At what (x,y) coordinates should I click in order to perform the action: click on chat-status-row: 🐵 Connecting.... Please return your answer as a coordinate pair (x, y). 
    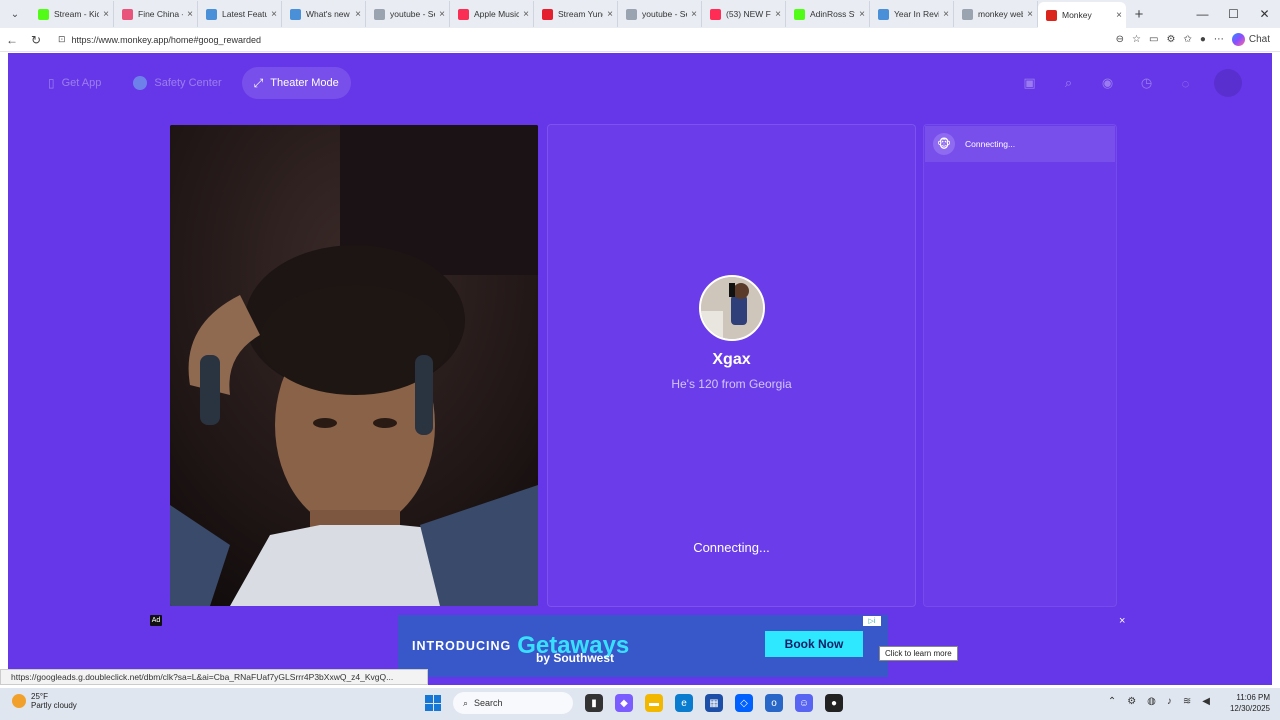
    Looking at the image, I should click on (1020, 144).